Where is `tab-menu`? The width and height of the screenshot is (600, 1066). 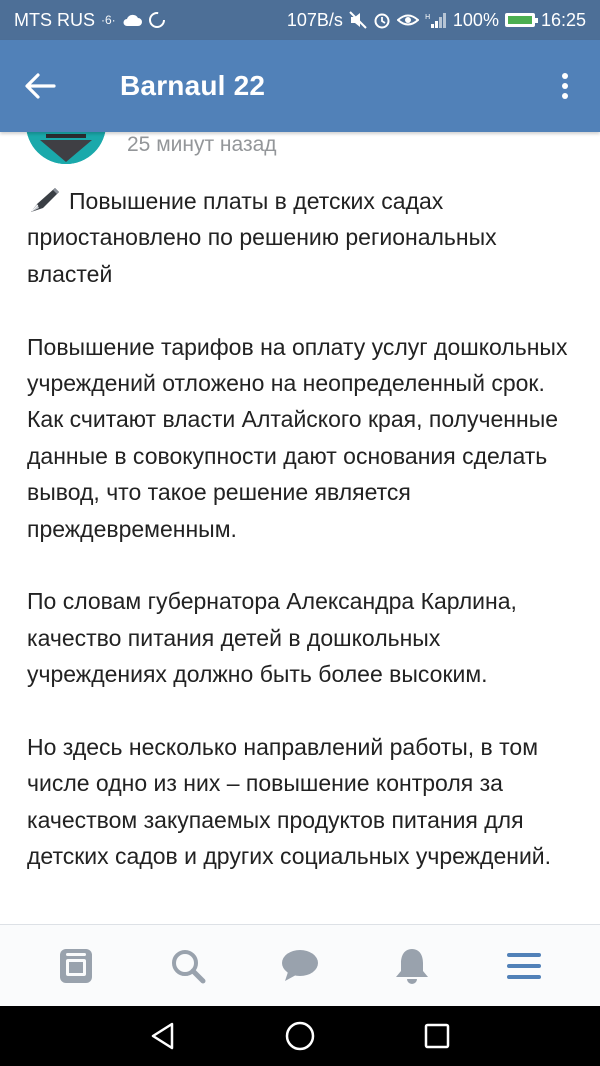
tab-menu is located at coordinates (524, 966).